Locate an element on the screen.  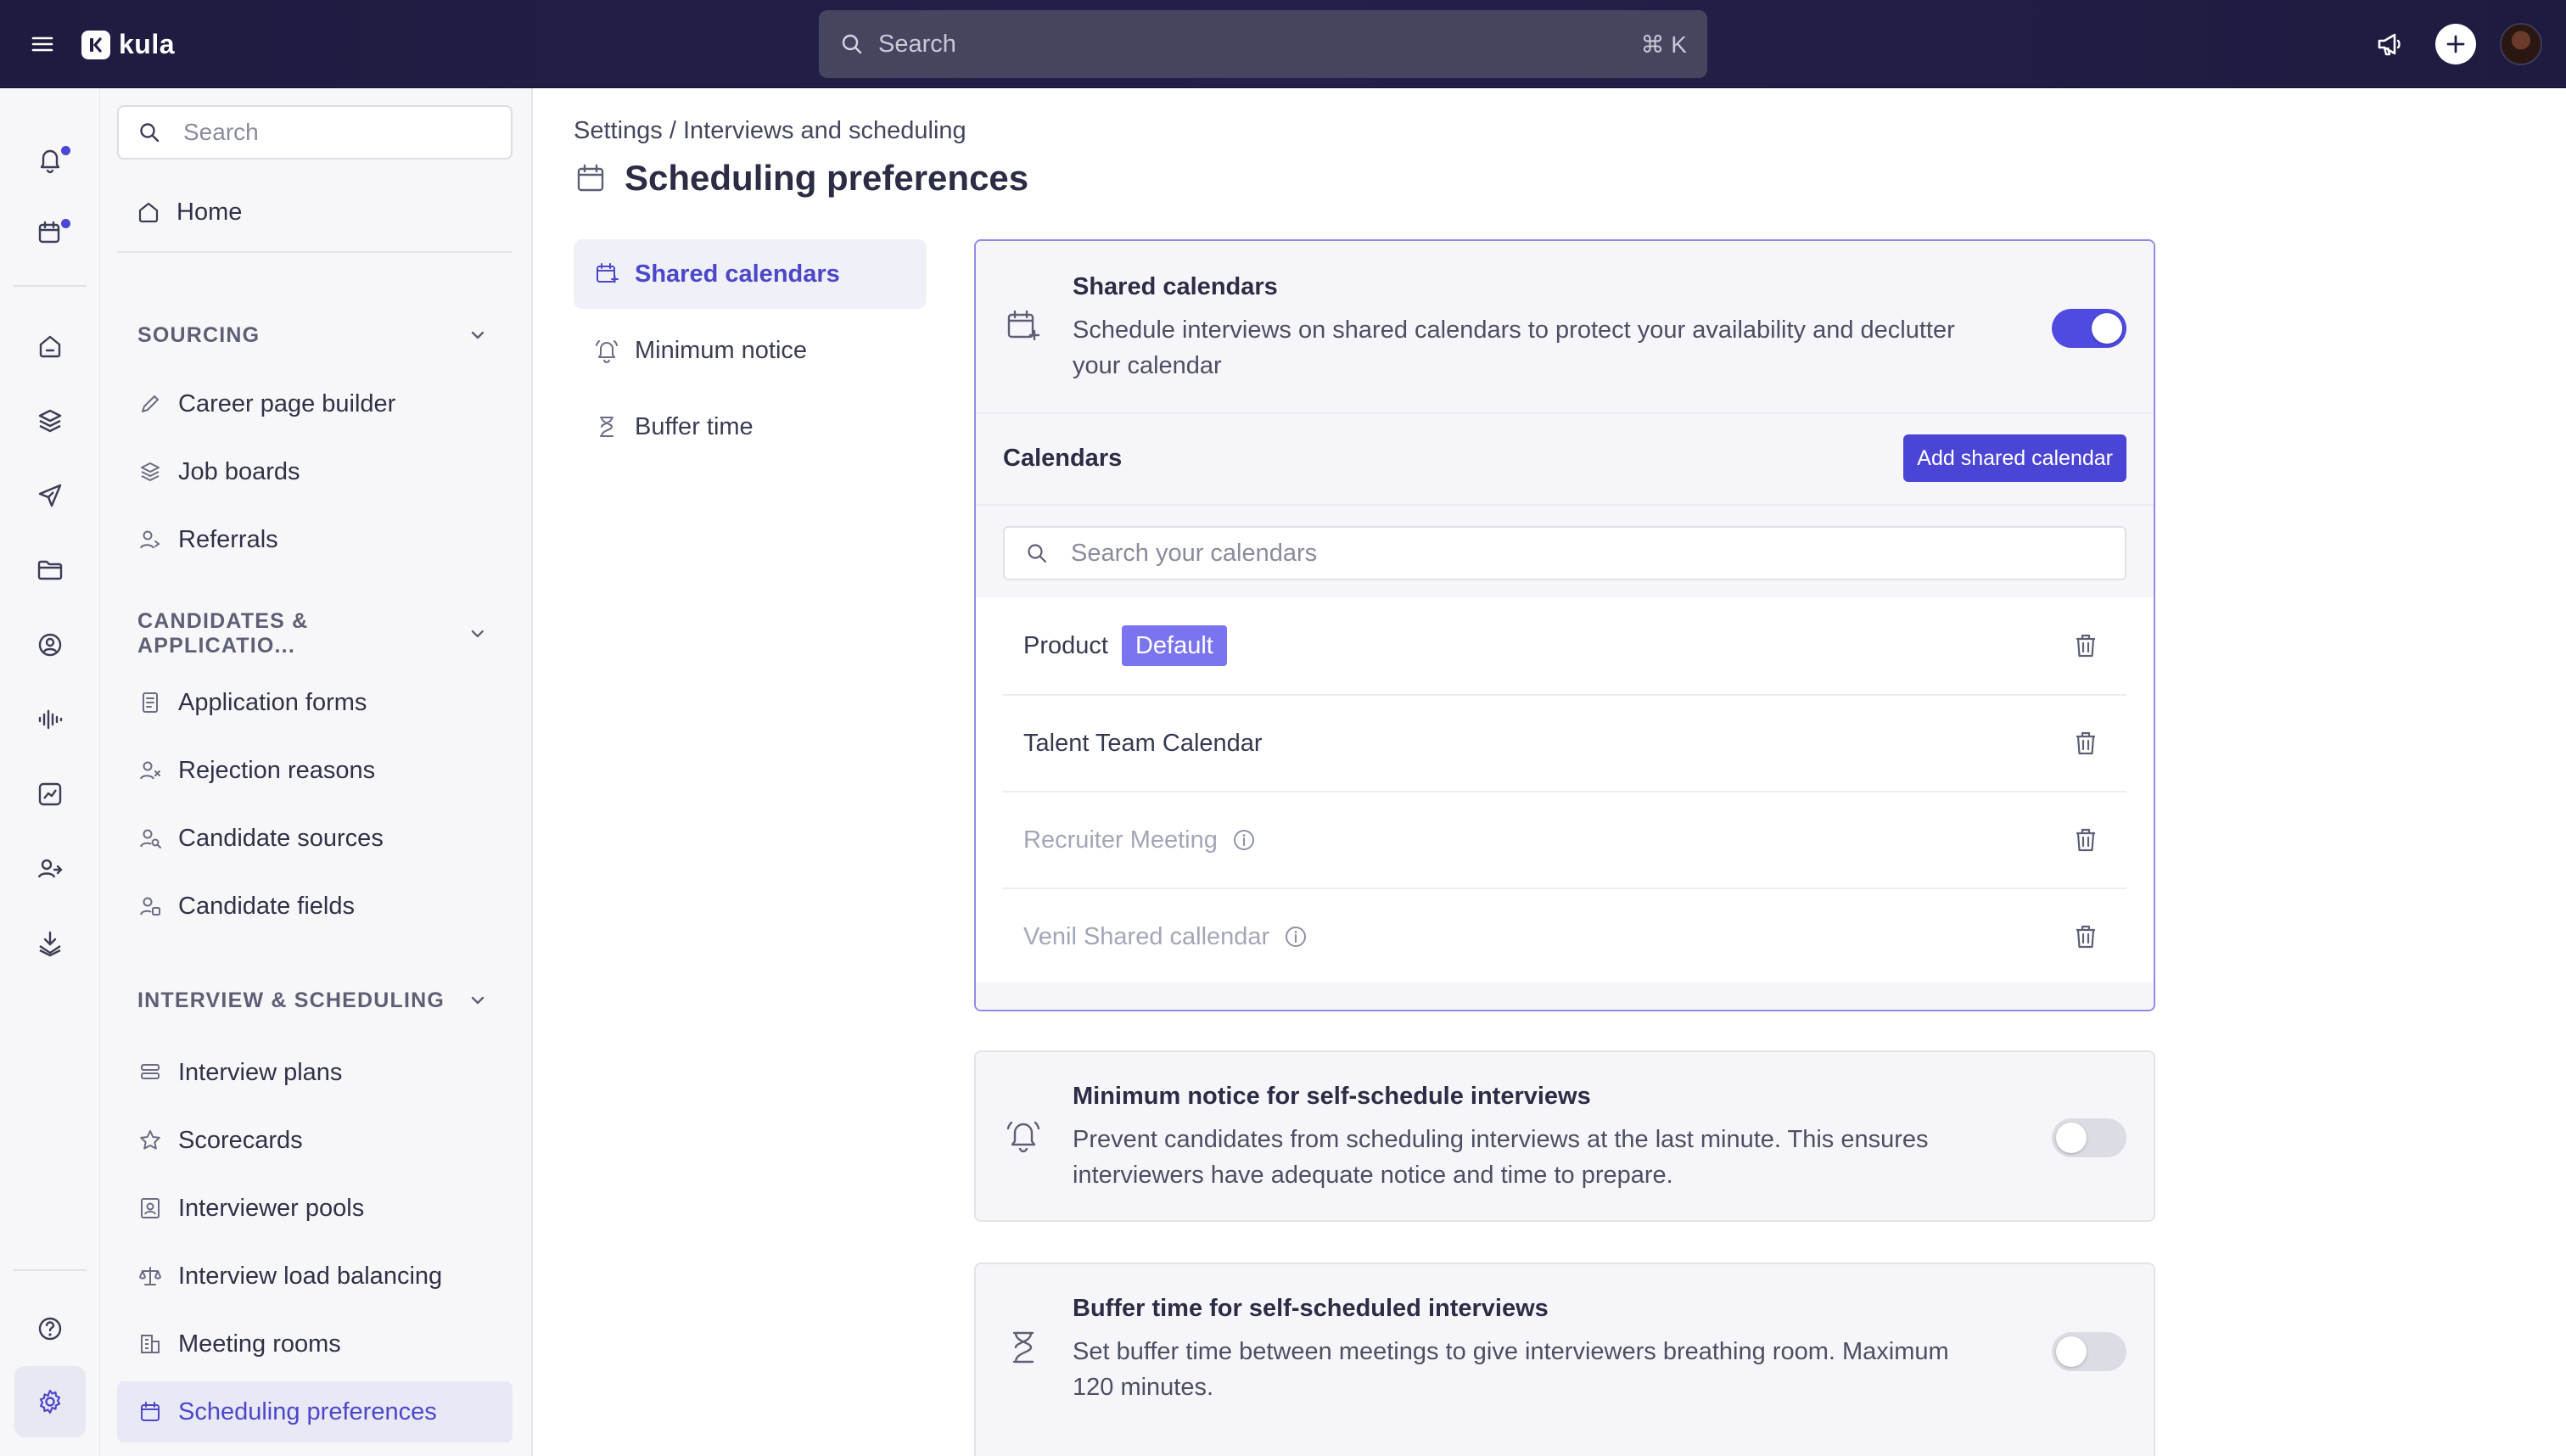
star-icon is located at coordinates (150, 1140).